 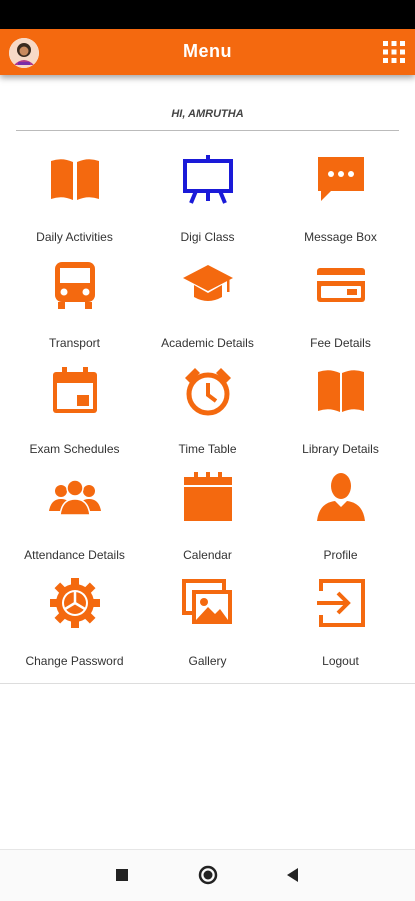 What do you see at coordinates (207, 555) in the screenshot?
I see `menu-item-label: Calendar` at bounding box center [207, 555].